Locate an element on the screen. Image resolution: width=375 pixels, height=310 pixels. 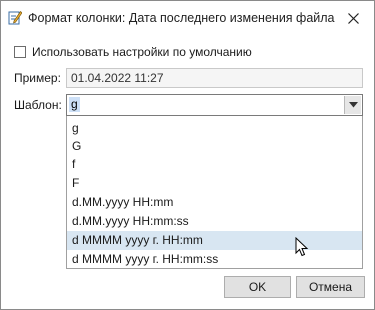
sample-field: 01.04.2022 11:27 is located at coordinates (214, 78).